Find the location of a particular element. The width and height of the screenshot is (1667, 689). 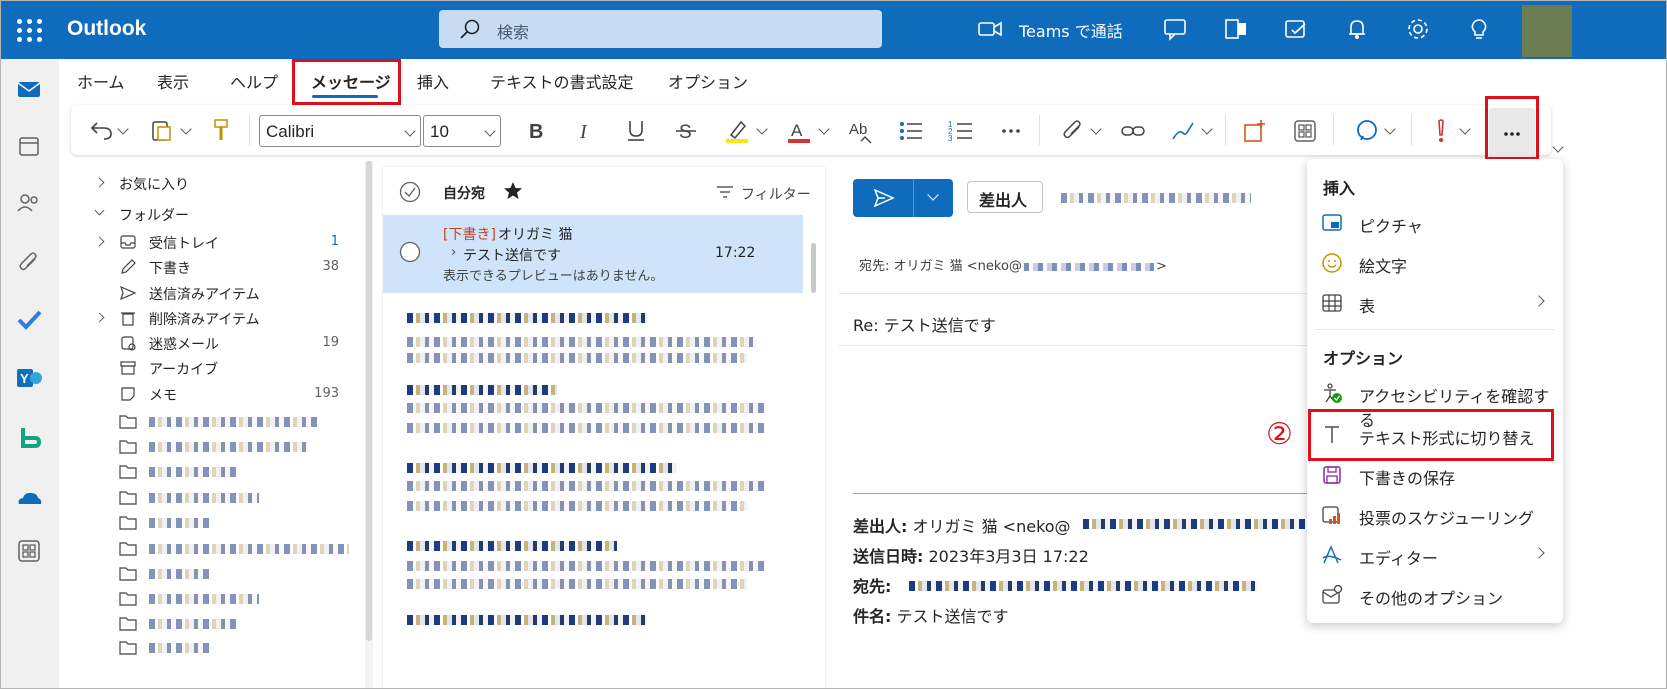

importance-dropdown-chevron-icon is located at coordinates (1465, 129).